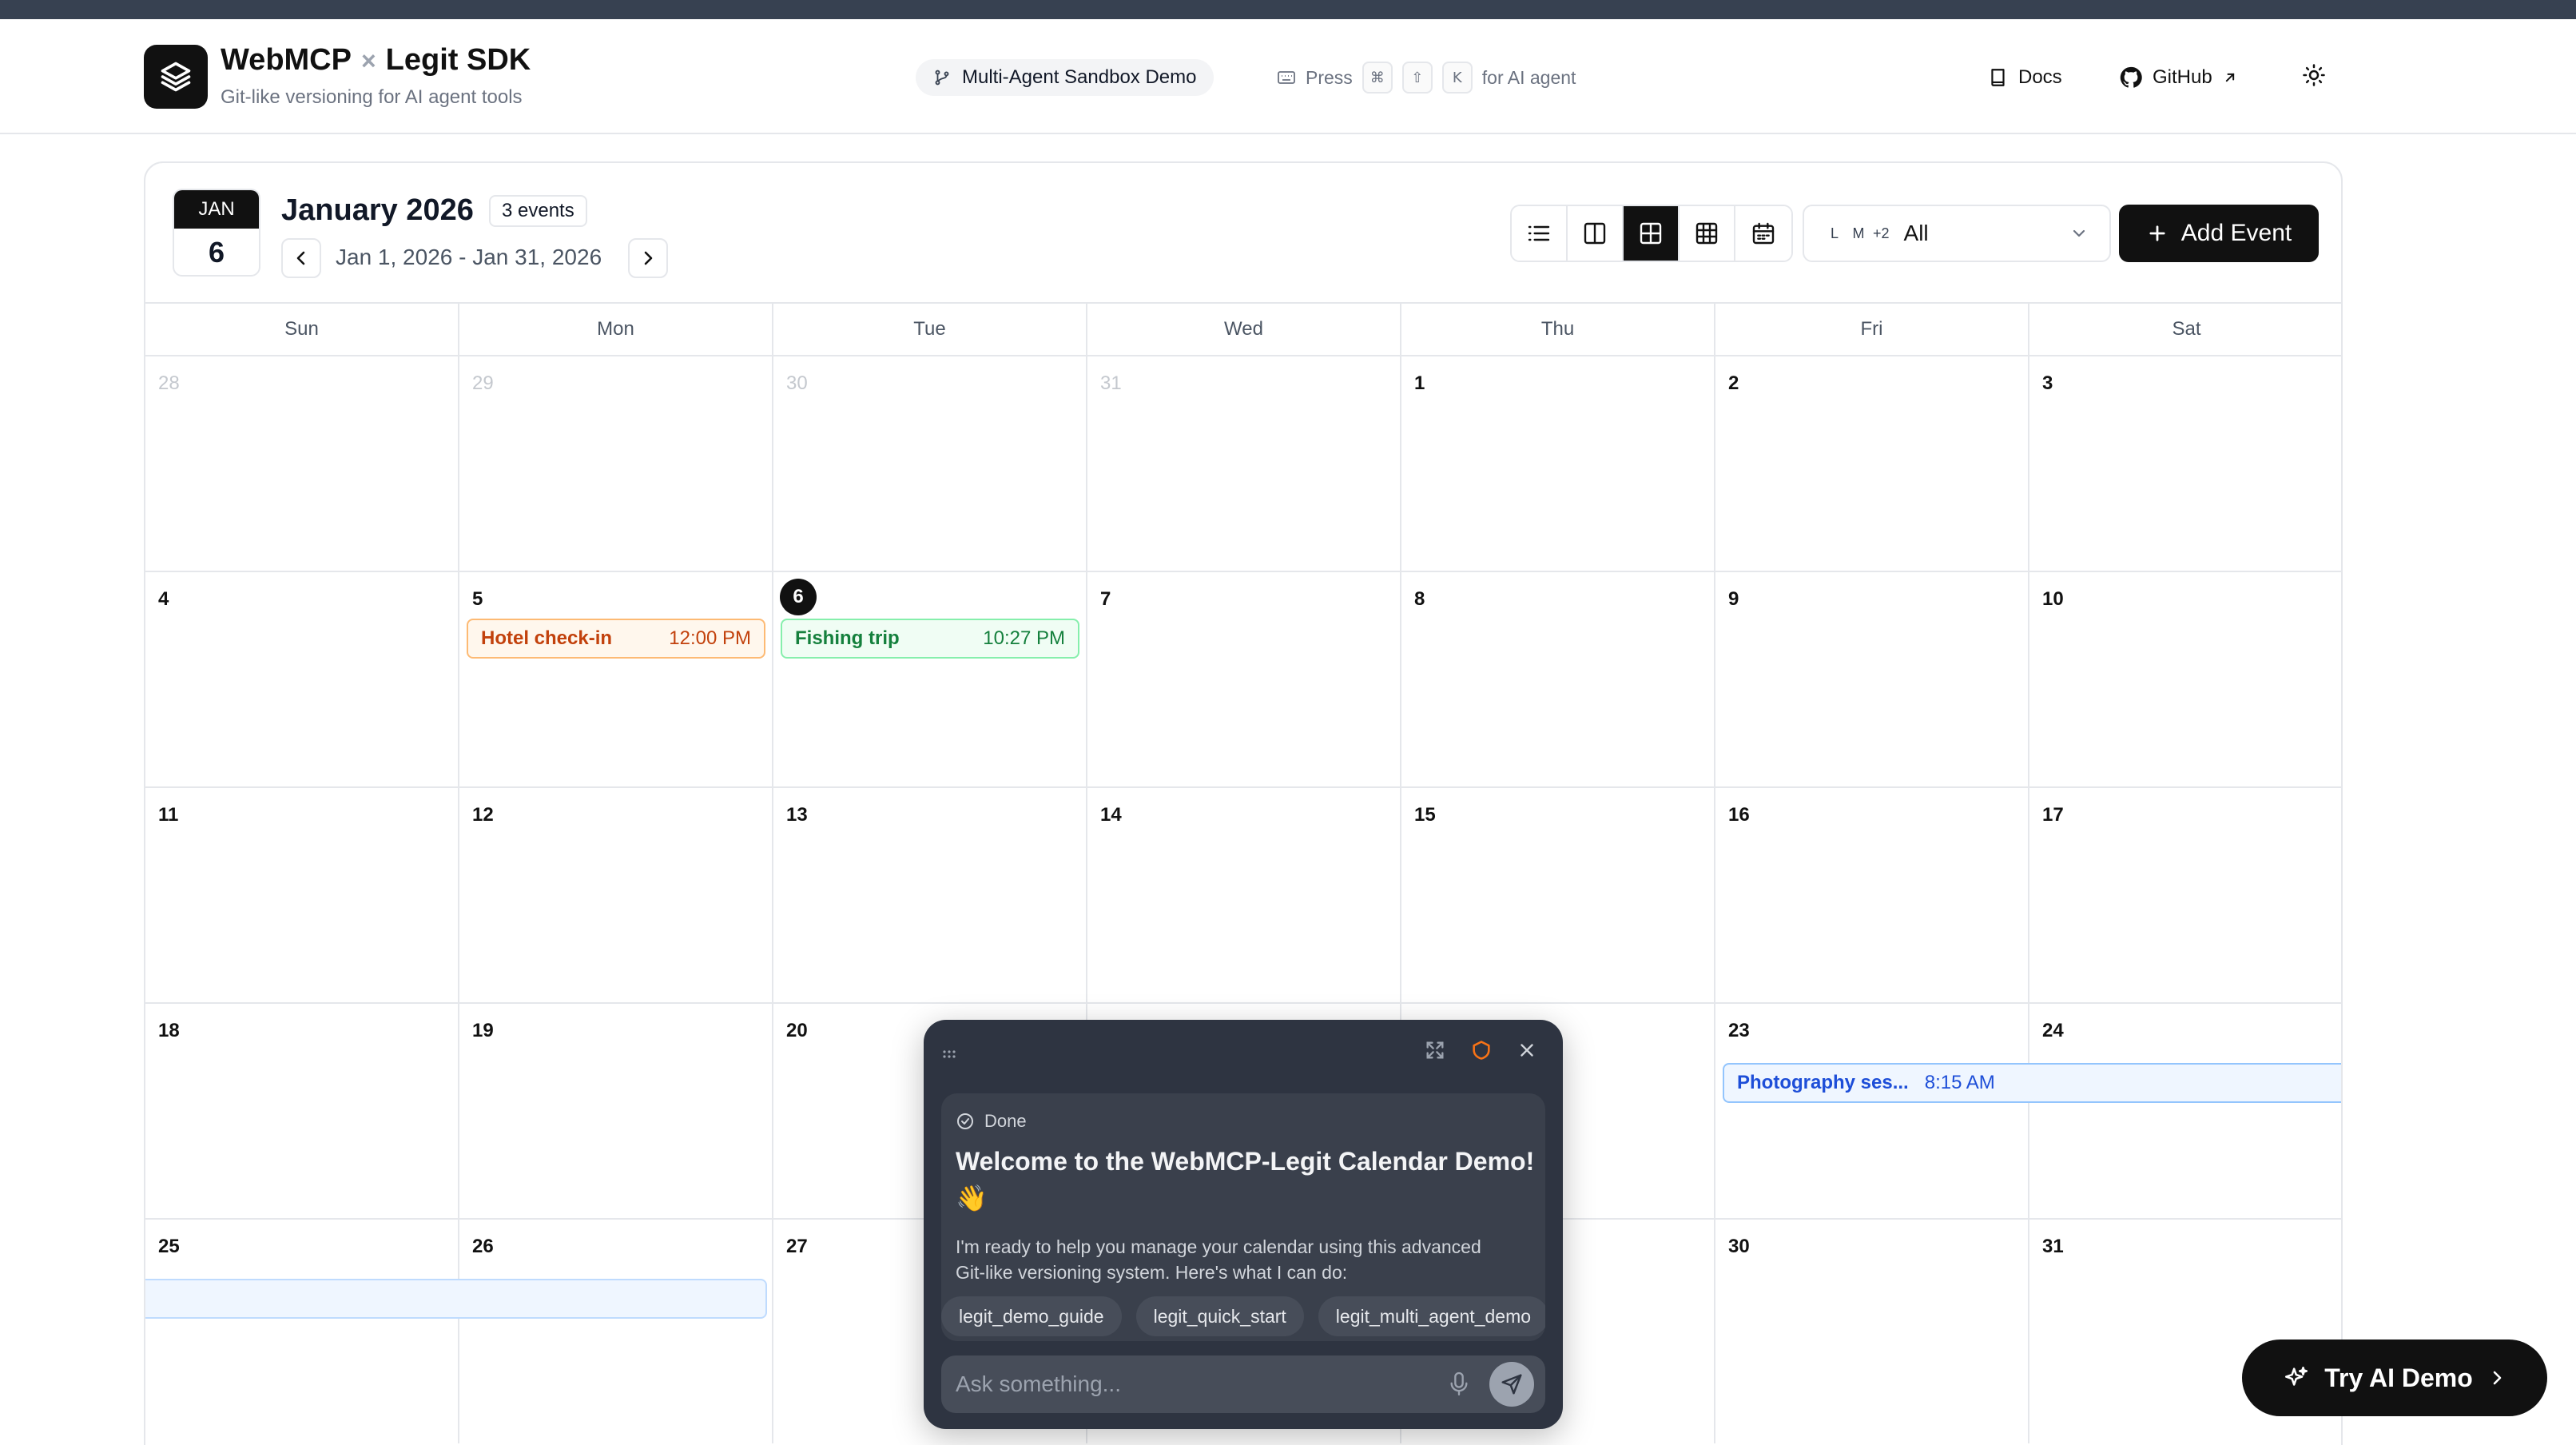 This screenshot has width=2576, height=1445. Describe the element at coordinates (1431, 1316) in the screenshot. I see `suggestion-chip: legit_multi_agent_demo` at that location.